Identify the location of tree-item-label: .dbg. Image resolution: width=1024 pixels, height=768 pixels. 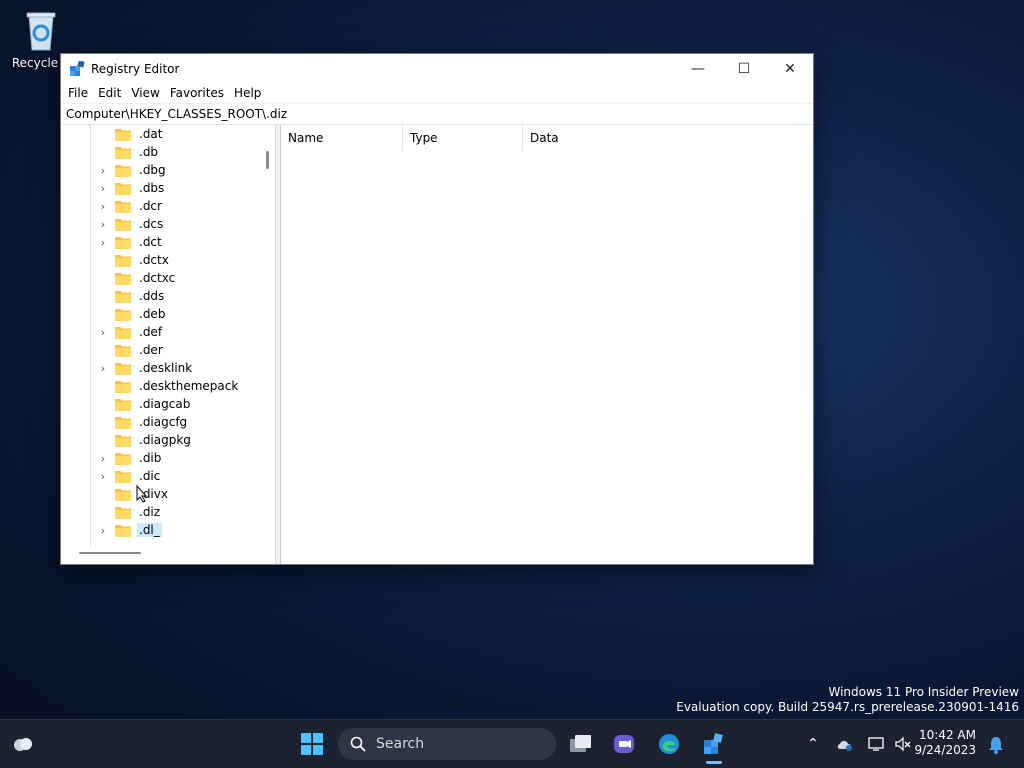
(152, 170).